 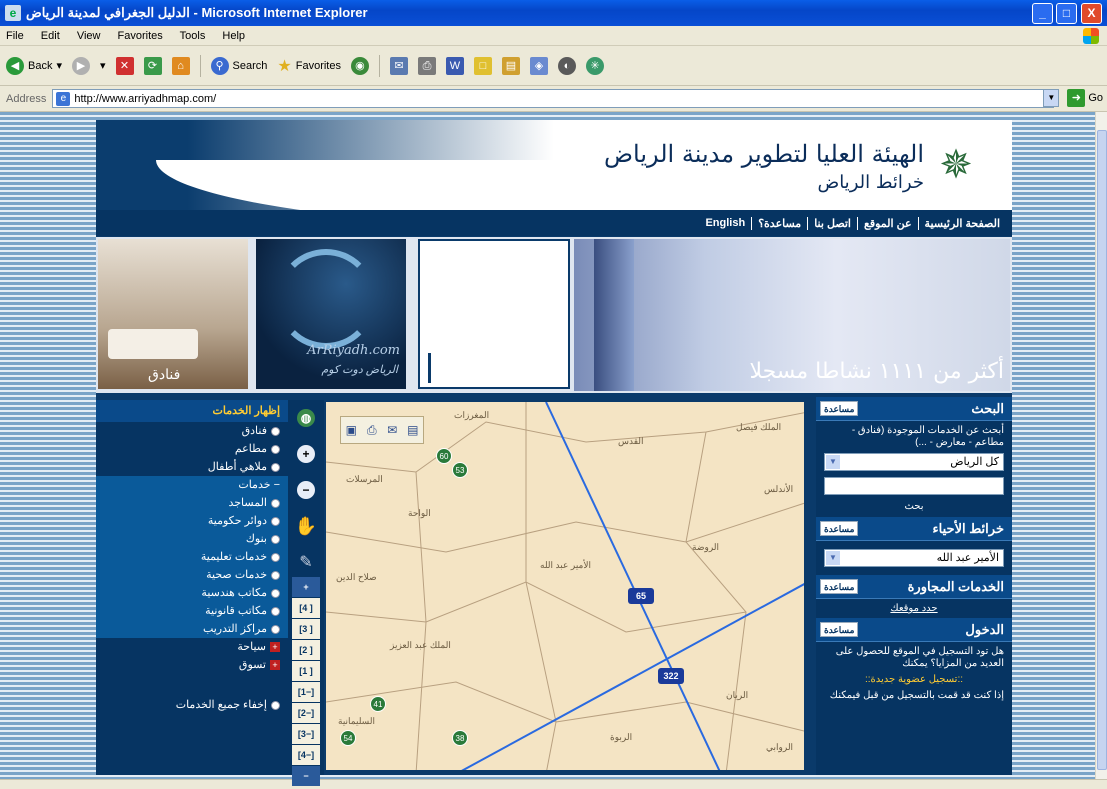 What do you see at coordinates (306, 608) in the screenshot?
I see `zoom-level: [4 ]` at bounding box center [306, 608].